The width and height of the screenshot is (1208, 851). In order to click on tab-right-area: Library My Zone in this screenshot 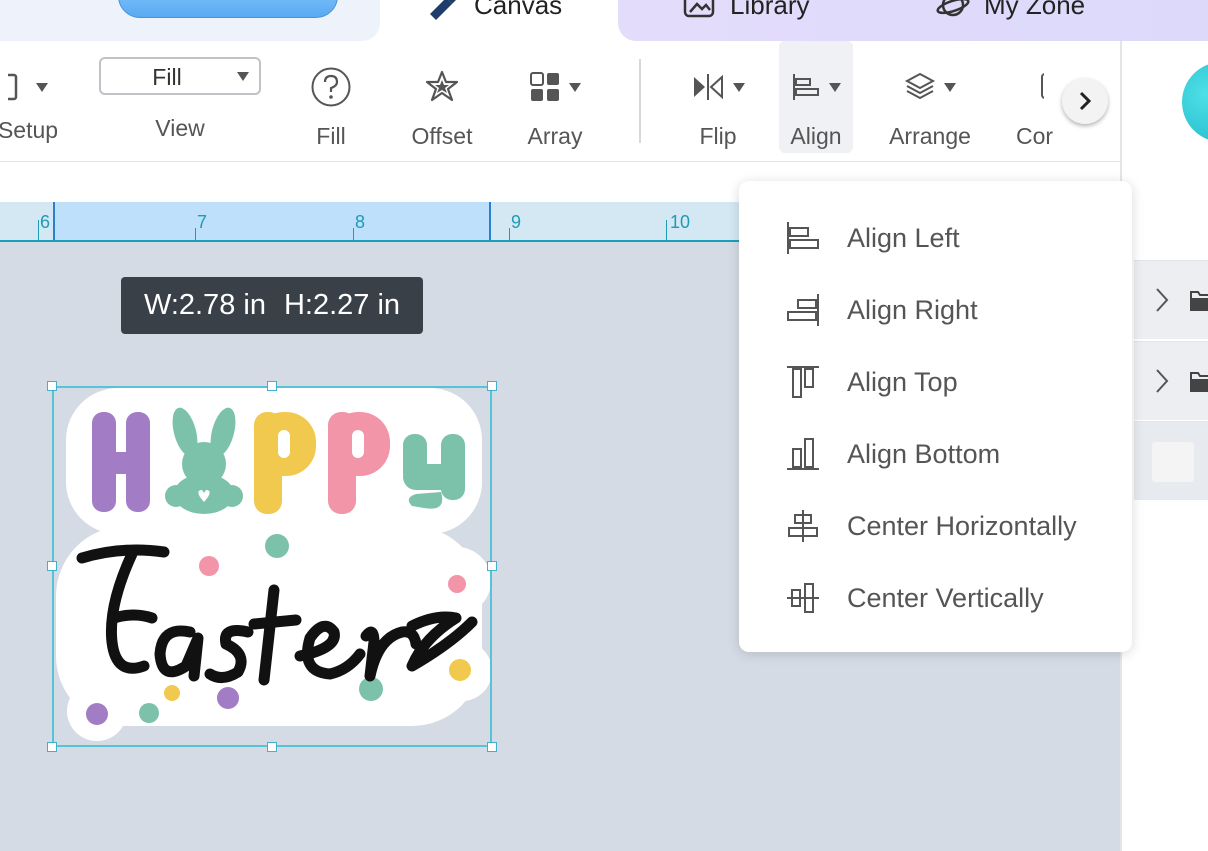, I will do `click(913, 20)`.